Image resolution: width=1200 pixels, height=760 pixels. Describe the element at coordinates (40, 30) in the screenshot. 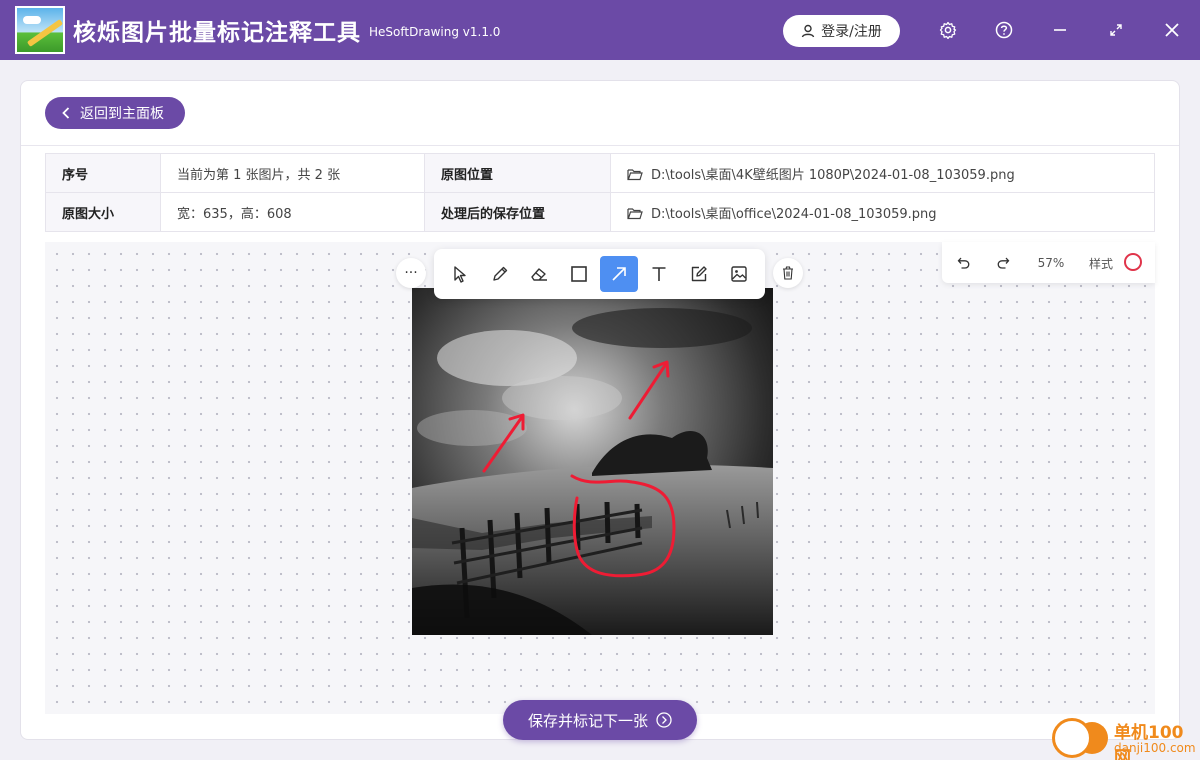

I see `app-logo-icon` at that location.